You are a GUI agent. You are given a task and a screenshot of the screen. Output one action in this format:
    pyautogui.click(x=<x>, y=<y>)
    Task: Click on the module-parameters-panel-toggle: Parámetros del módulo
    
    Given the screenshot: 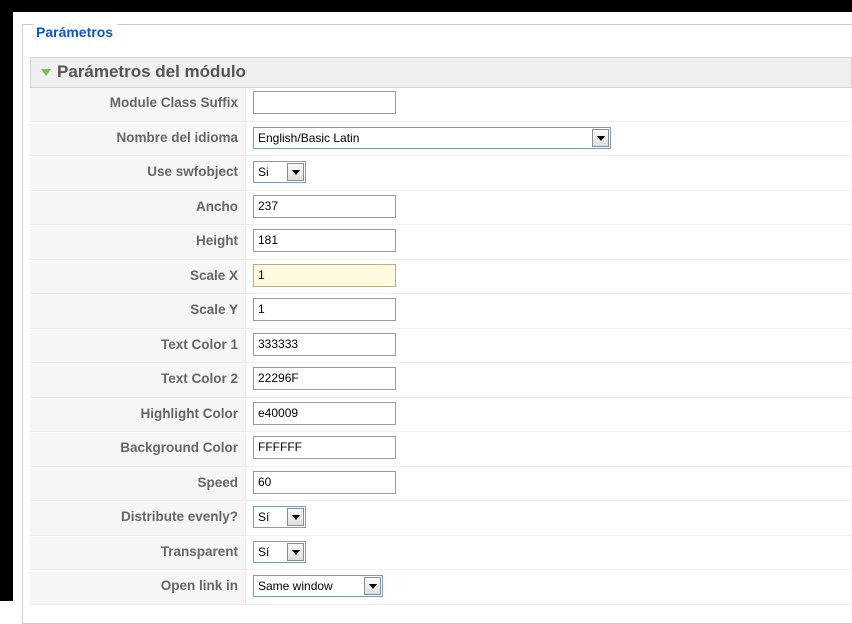 What is the action you would take?
    pyautogui.click(x=441, y=72)
    